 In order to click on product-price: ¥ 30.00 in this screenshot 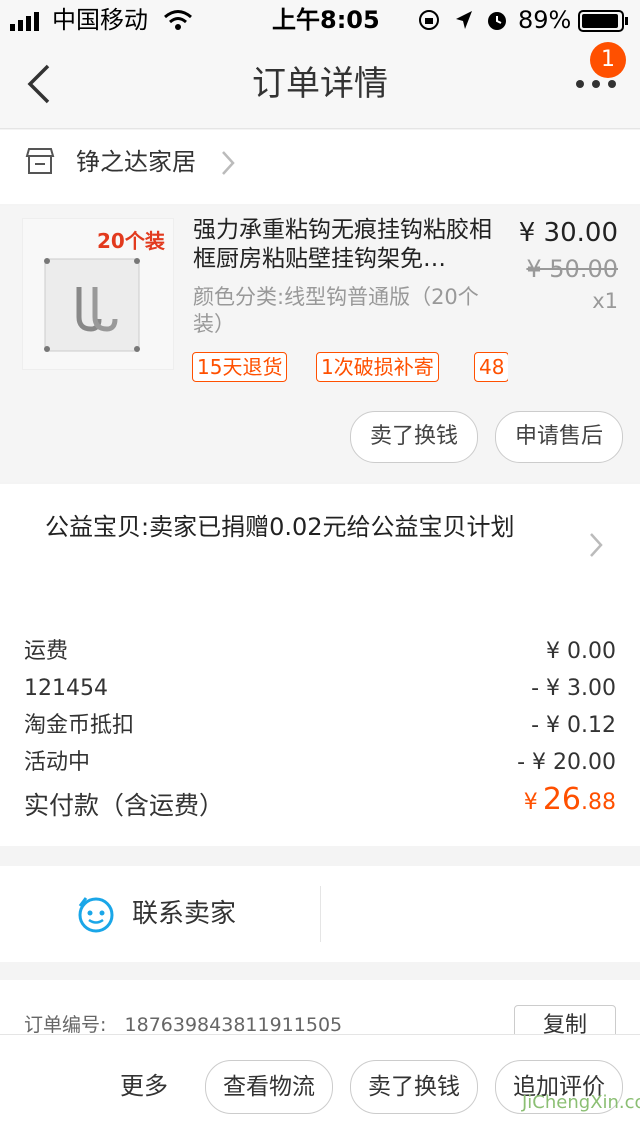, I will do `click(568, 233)`.